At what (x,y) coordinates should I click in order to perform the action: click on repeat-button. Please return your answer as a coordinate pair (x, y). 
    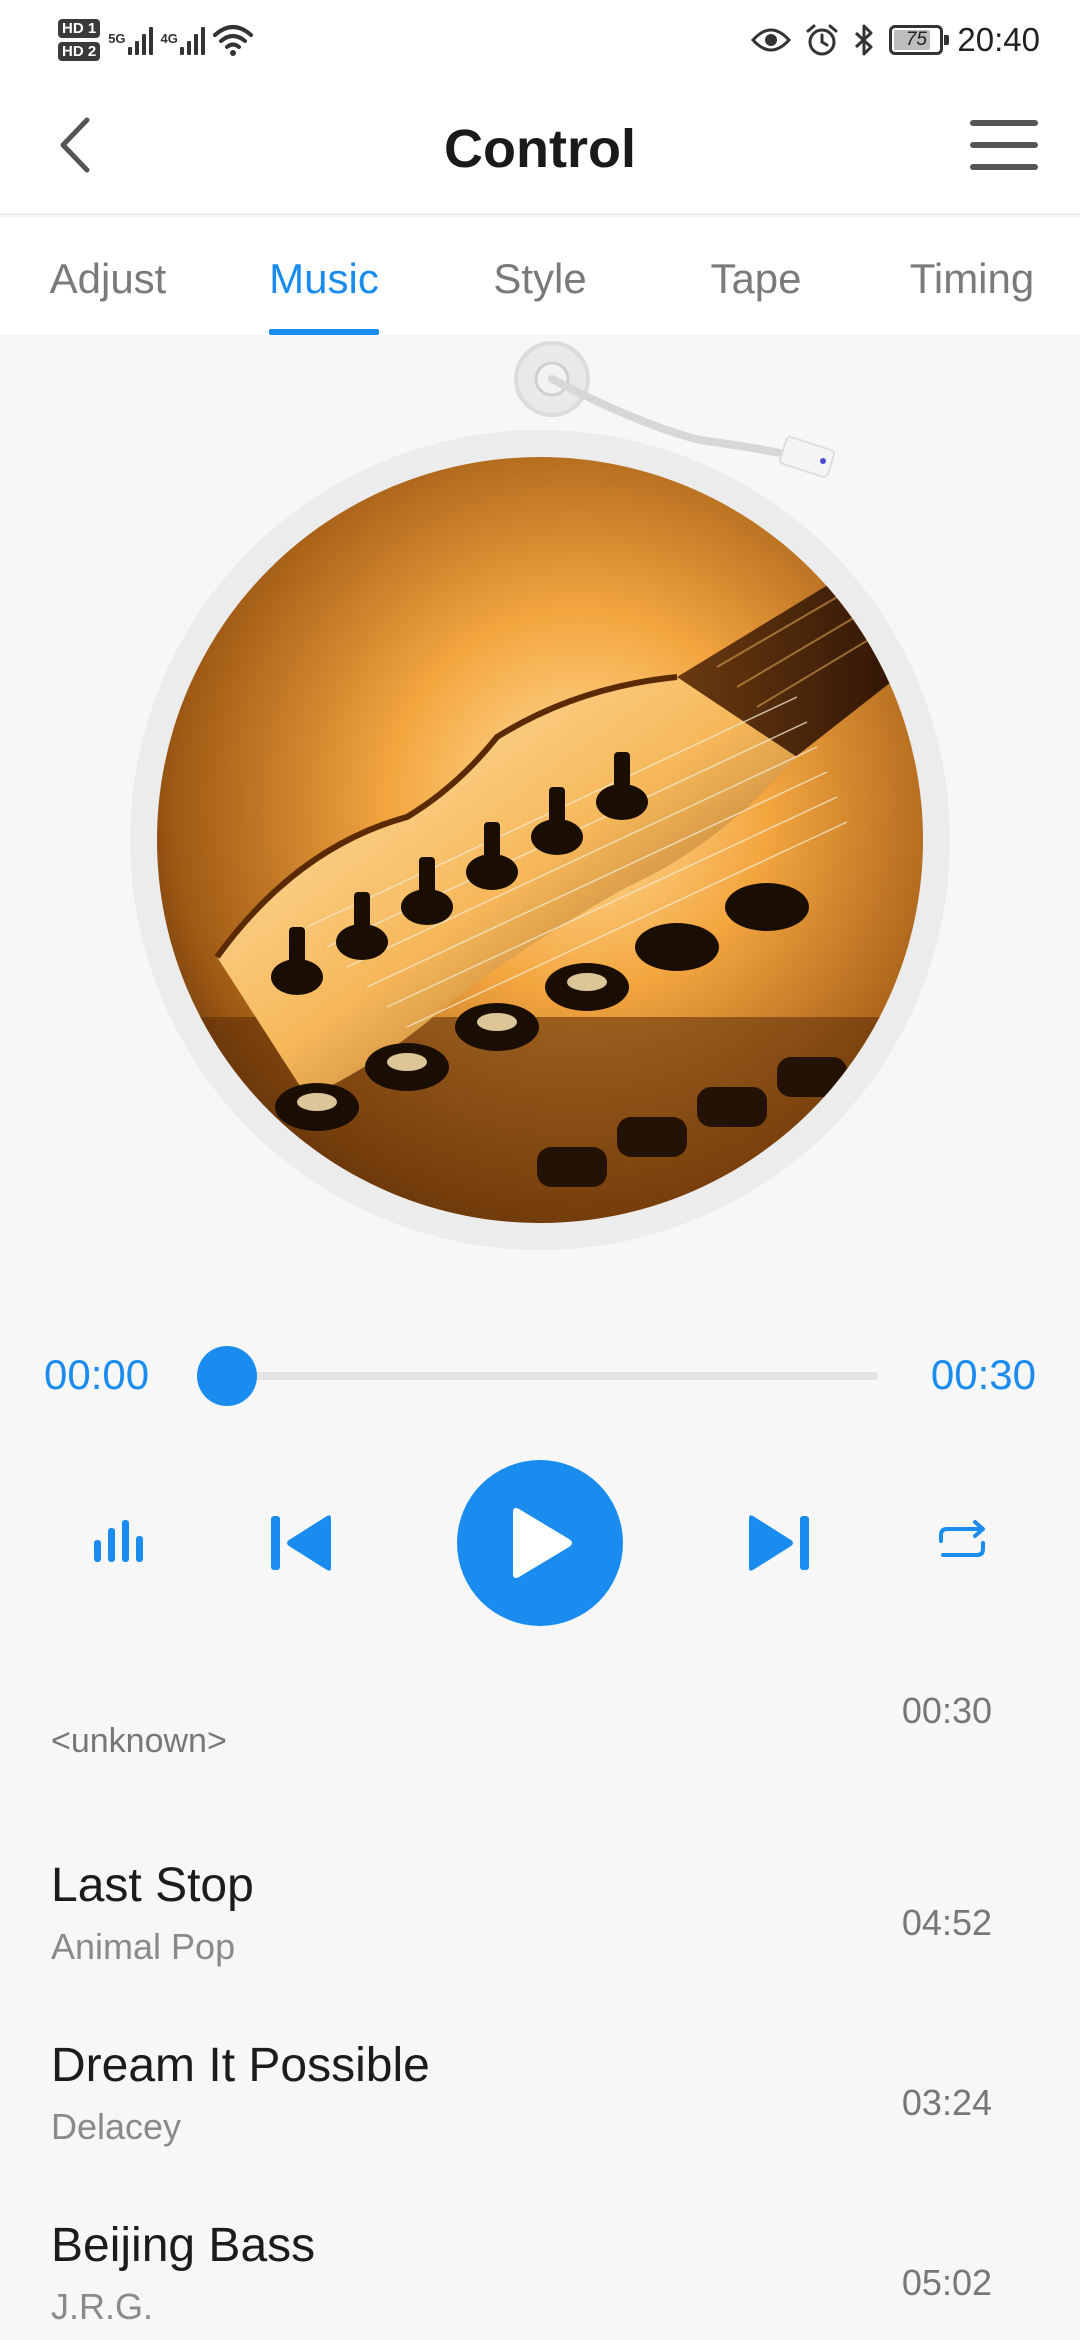
    Looking at the image, I should click on (962, 1542).